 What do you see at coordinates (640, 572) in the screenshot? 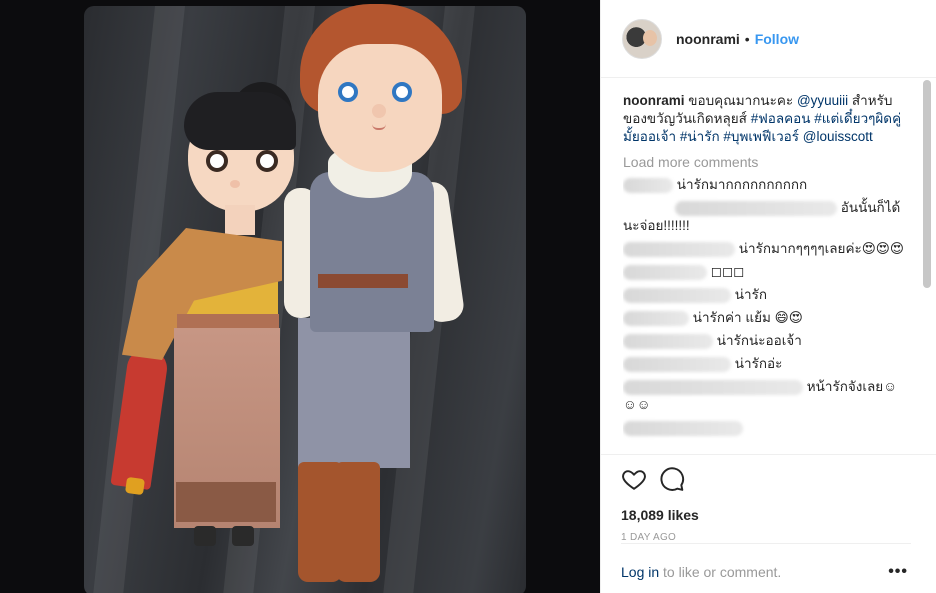
I see `login-link: Log in` at bounding box center [640, 572].